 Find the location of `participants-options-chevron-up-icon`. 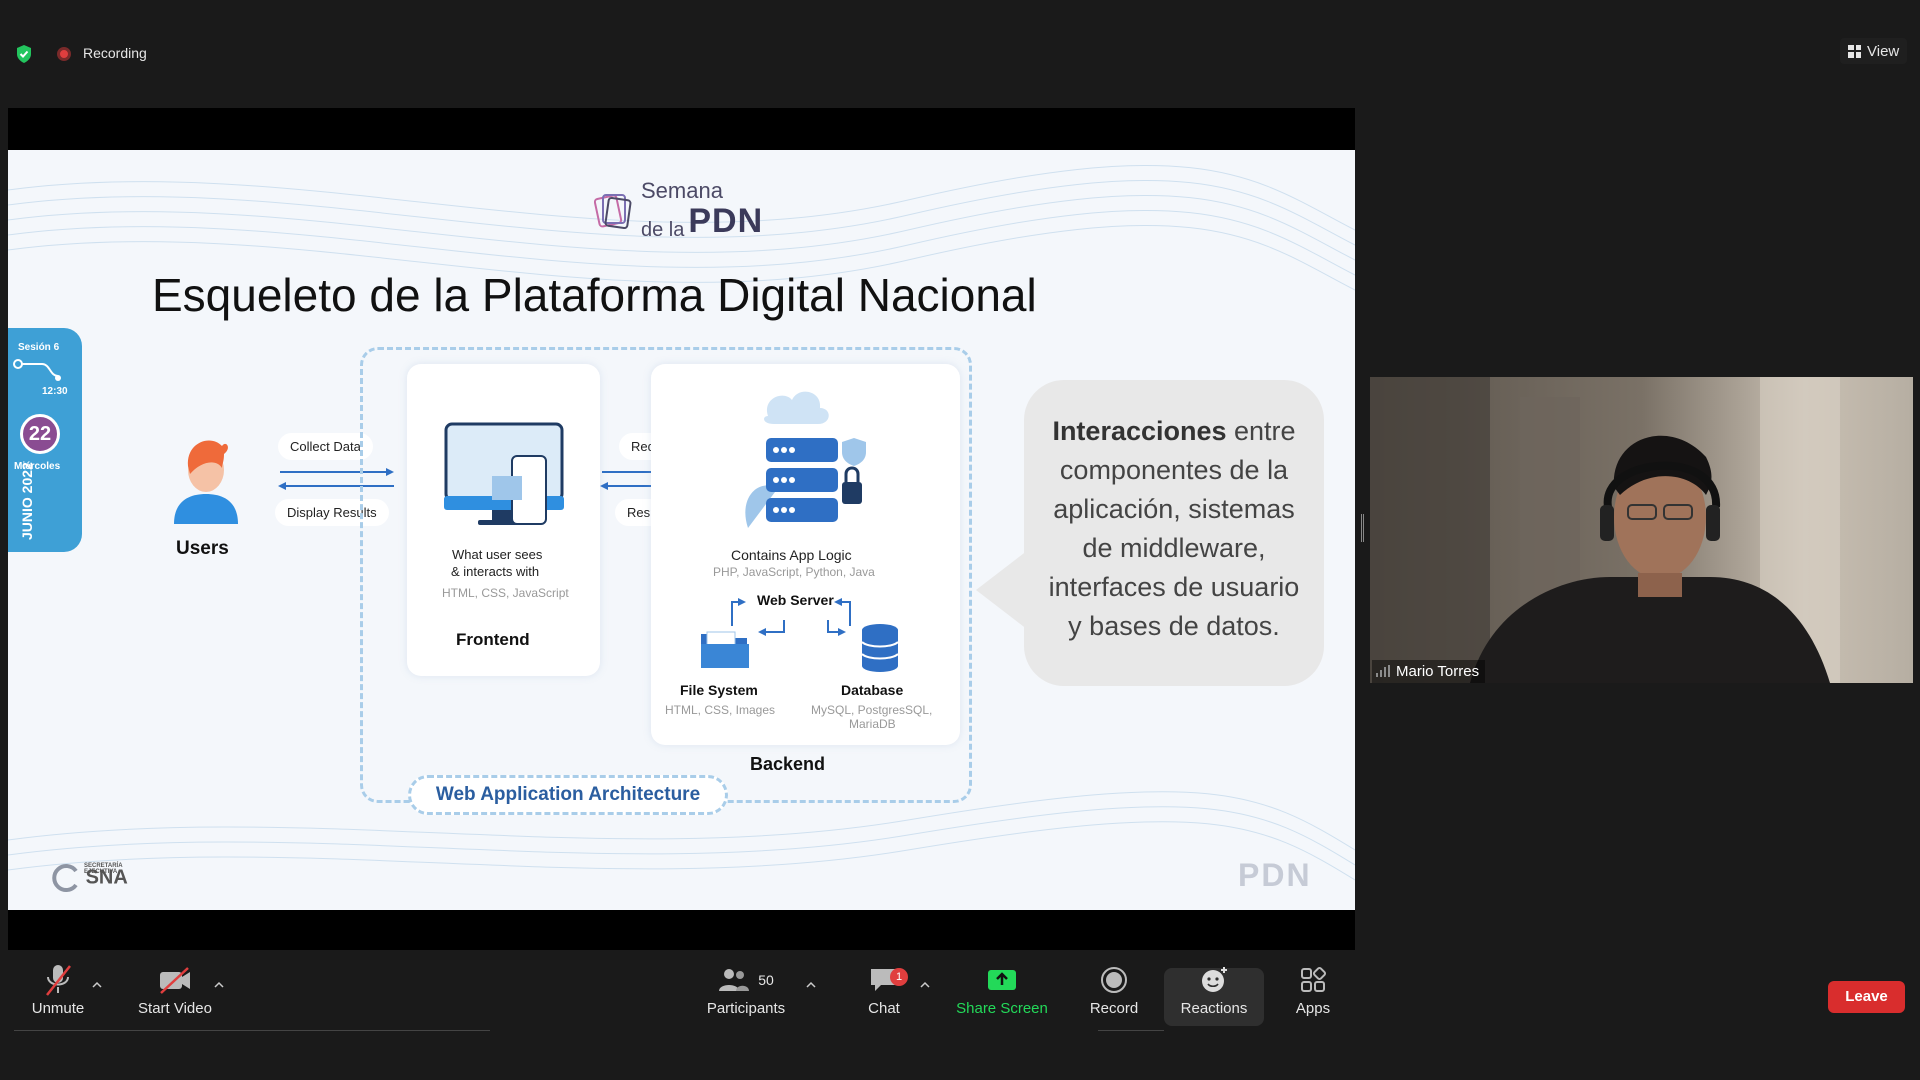

participants-options-chevron-up-icon is located at coordinates (811, 985).